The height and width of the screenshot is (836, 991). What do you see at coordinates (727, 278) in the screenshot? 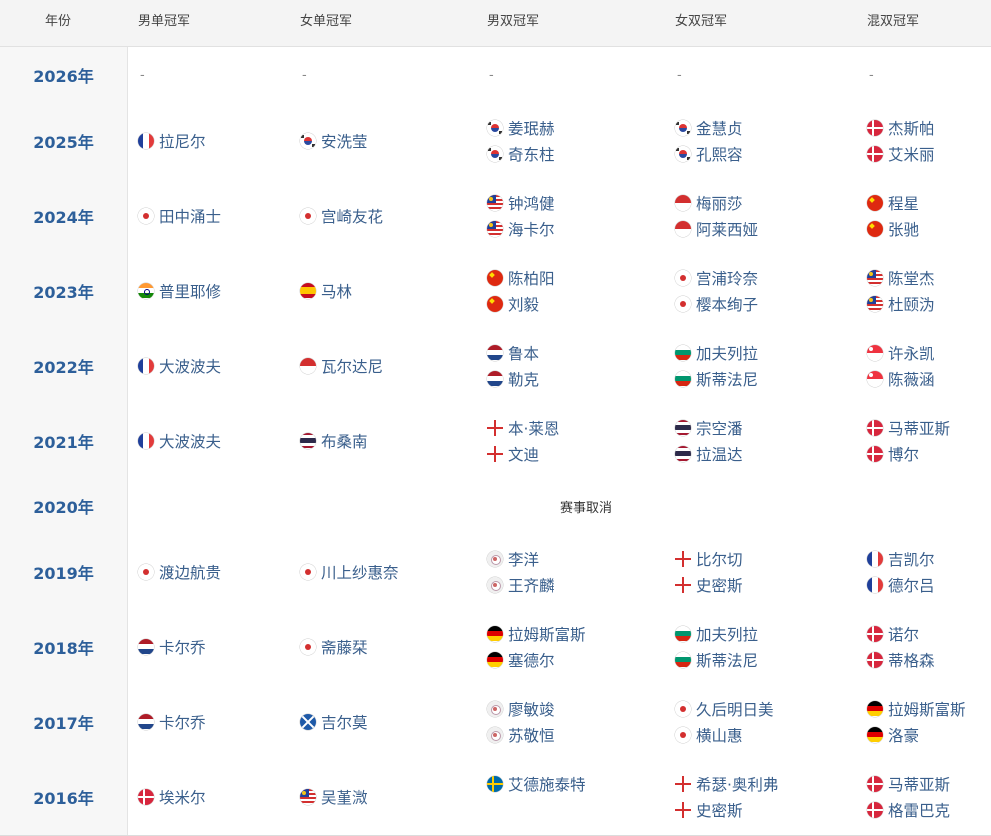
I see `player-name-link: 宫浦玲奈` at bounding box center [727, 278].